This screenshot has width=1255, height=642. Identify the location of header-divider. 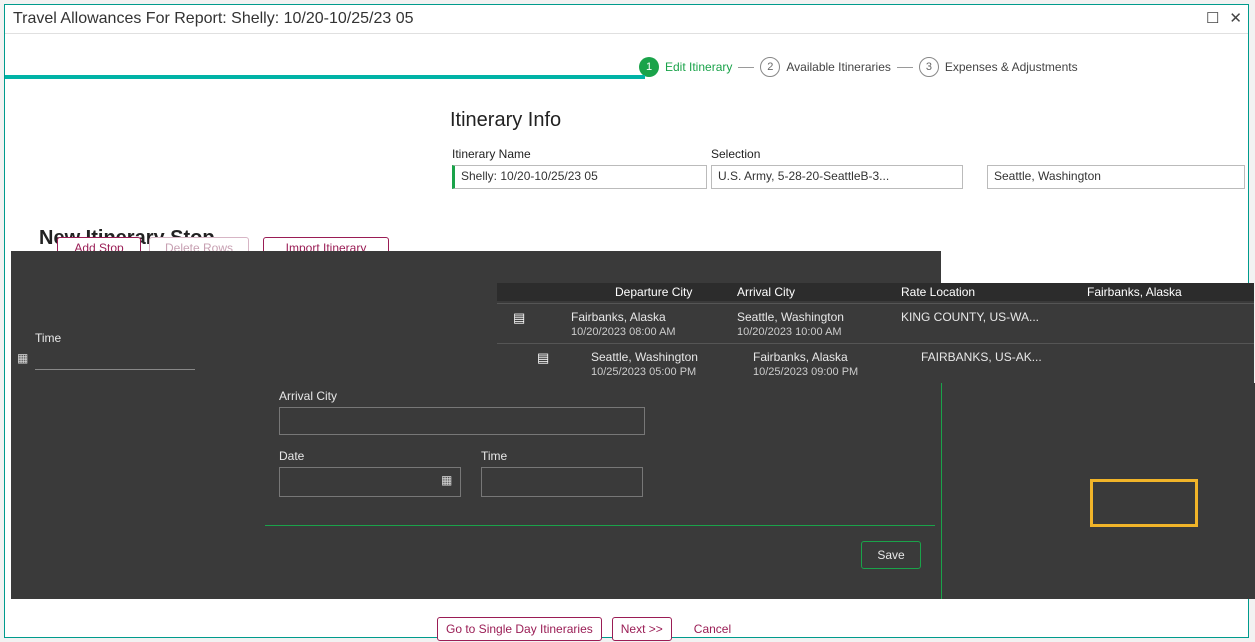
(325, 77).